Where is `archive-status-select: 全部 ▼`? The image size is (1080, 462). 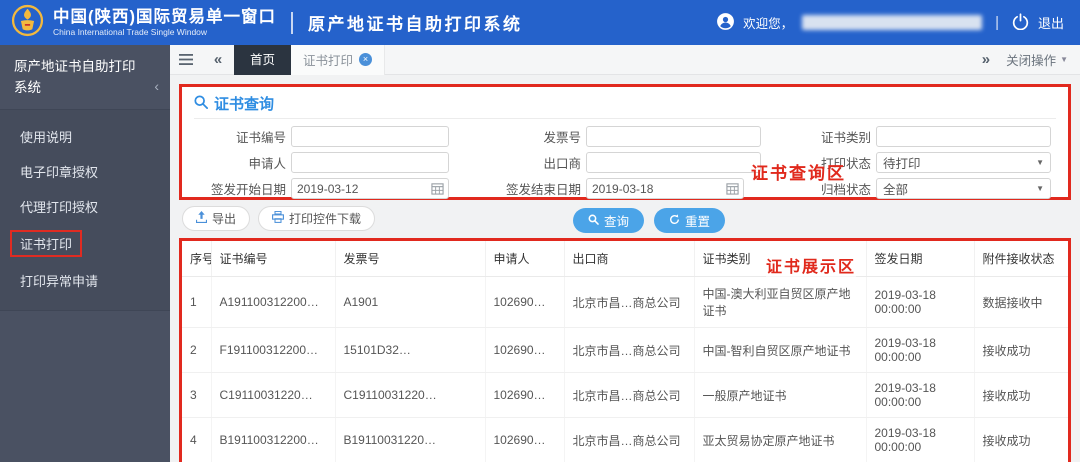 archive-status-select: 全部 ▼ is located at coordinates (963, 188).